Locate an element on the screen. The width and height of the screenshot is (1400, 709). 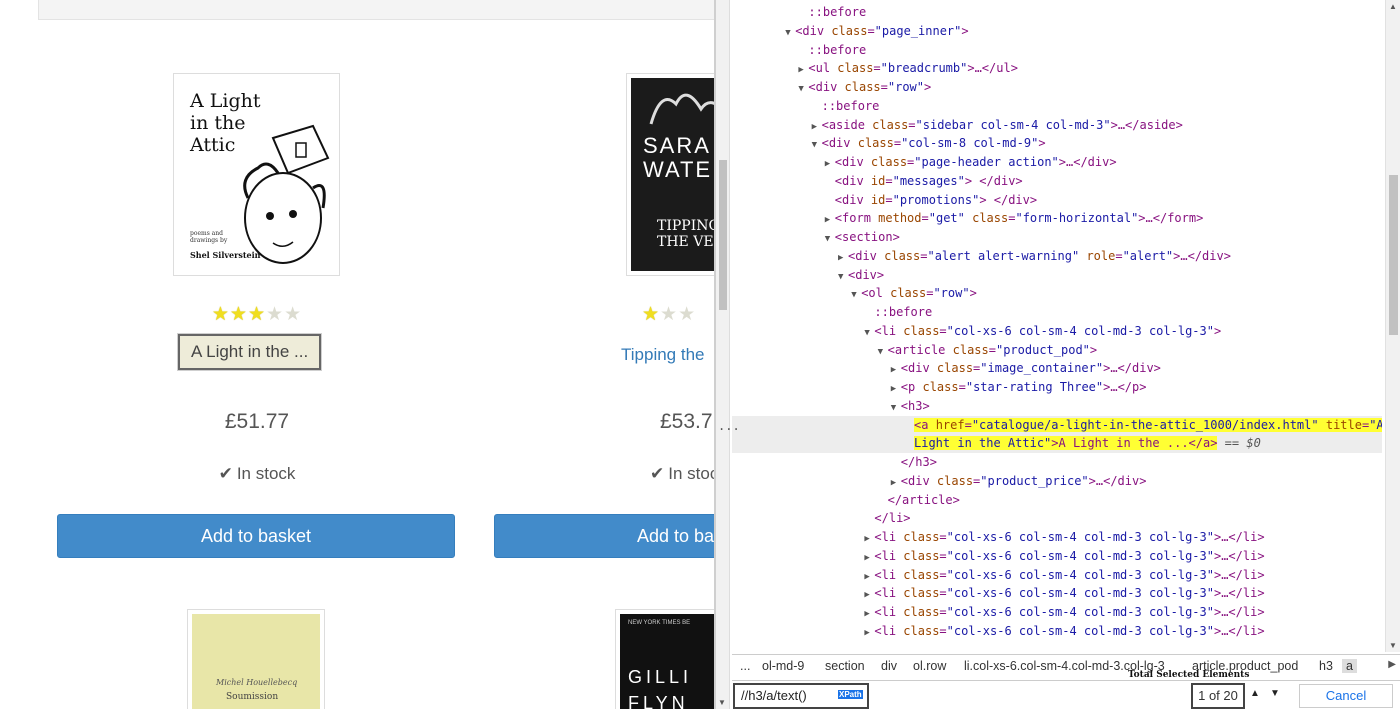
dom-node-line: ▶ <div class="image_container">…</div> is located at coordinates (1057, 368).